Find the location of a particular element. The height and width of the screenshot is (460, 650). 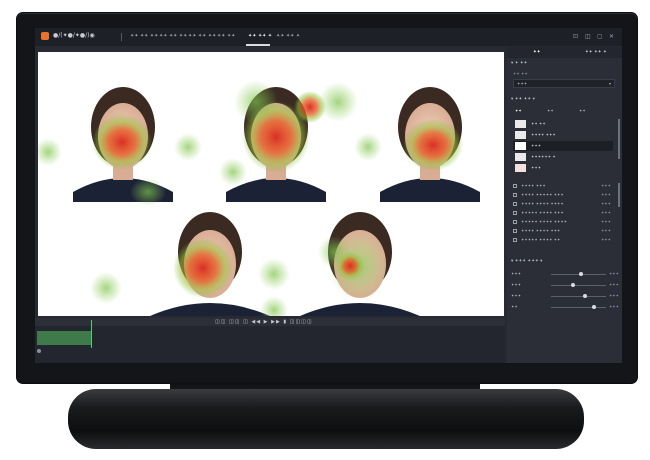

checkbox-label: ✦✦✦✦ ✦✦✦✦ ✦✦✦✦ is located at coordinates (542, 203).